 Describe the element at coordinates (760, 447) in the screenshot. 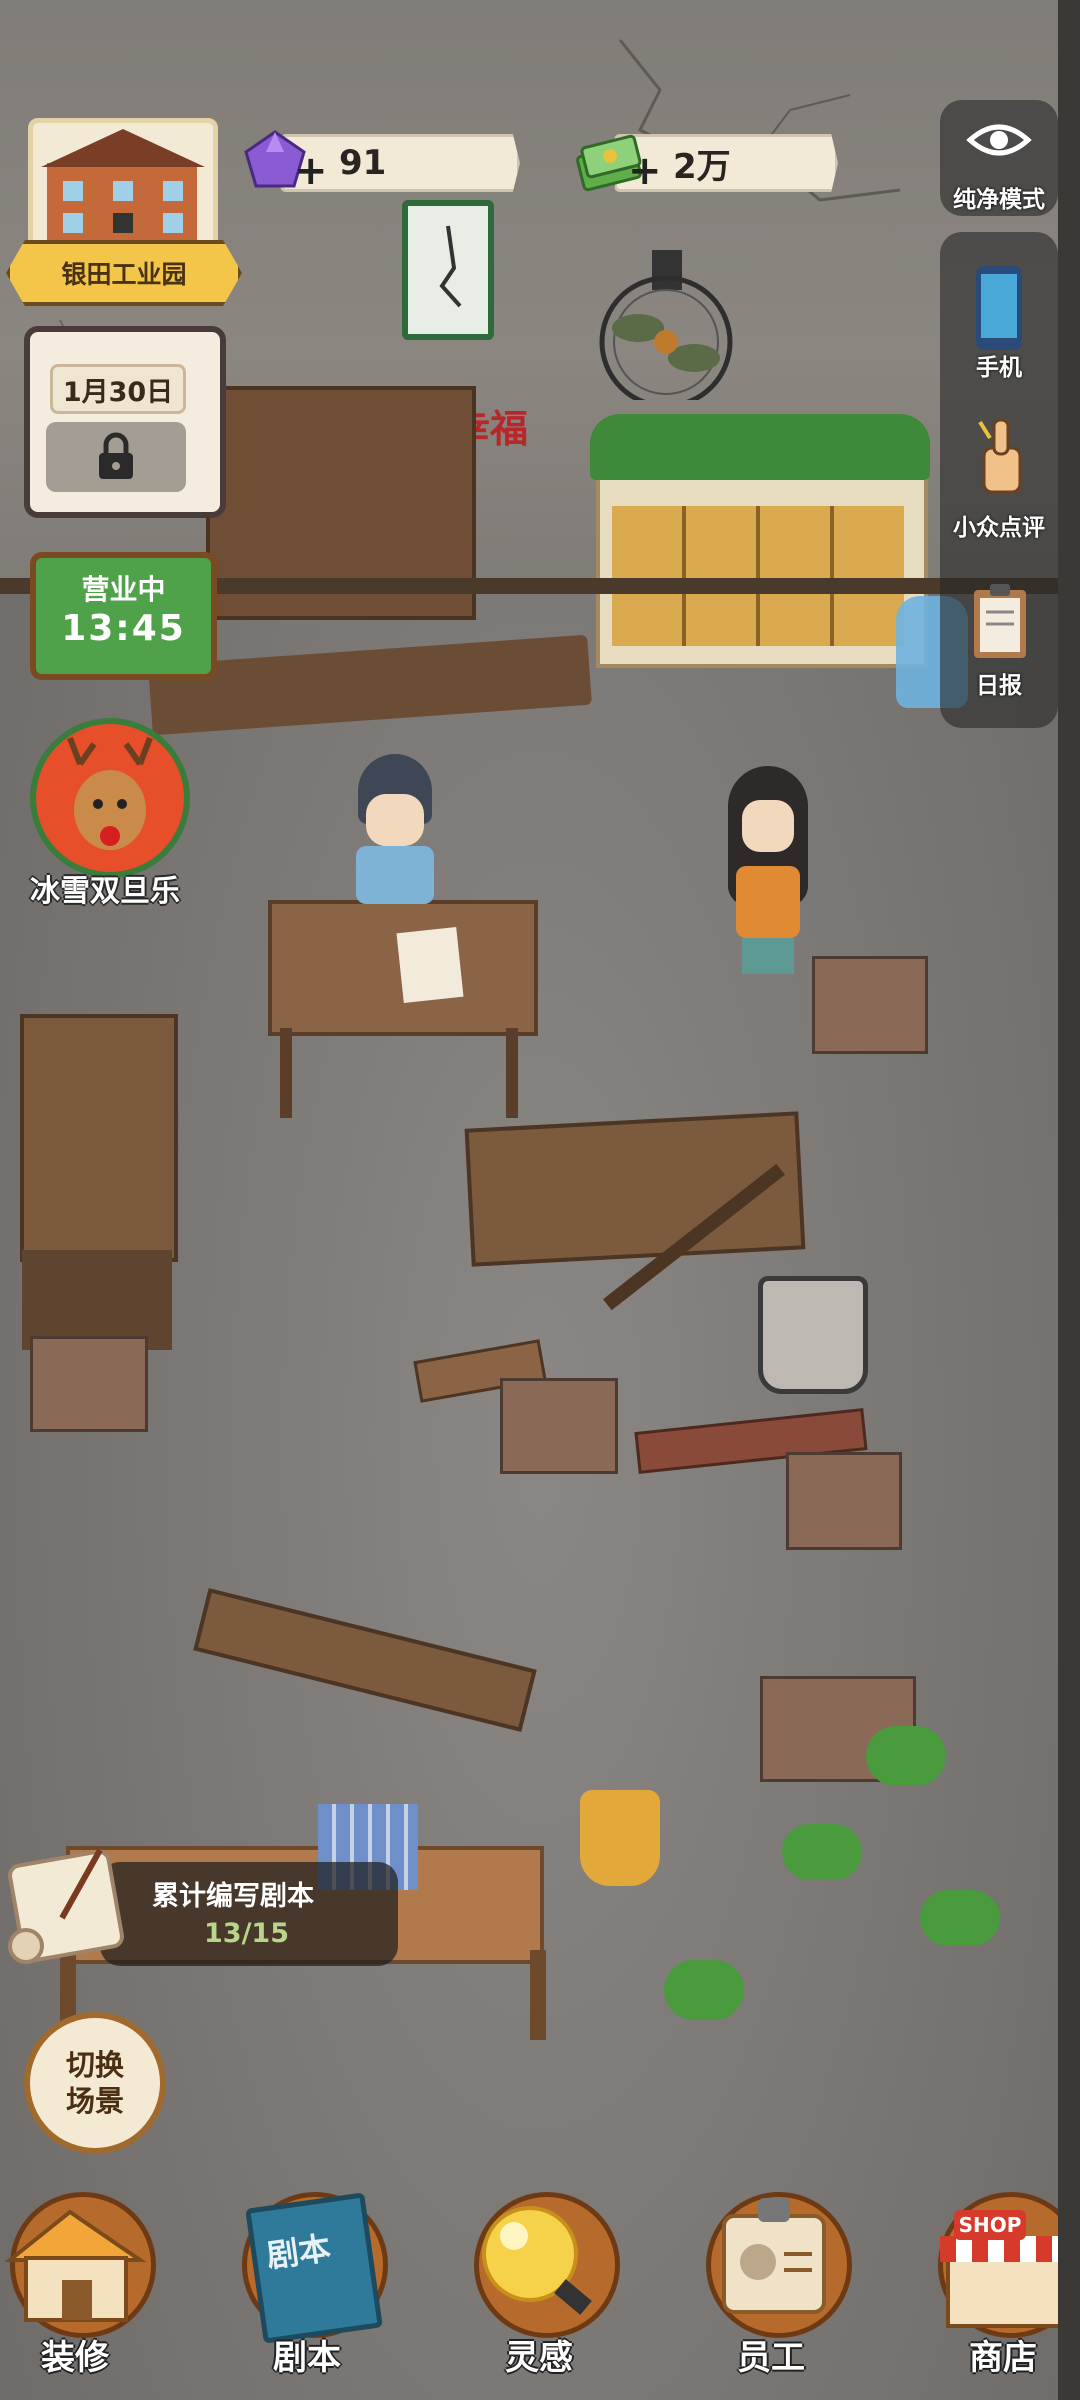

I see `plant-row` at that location.